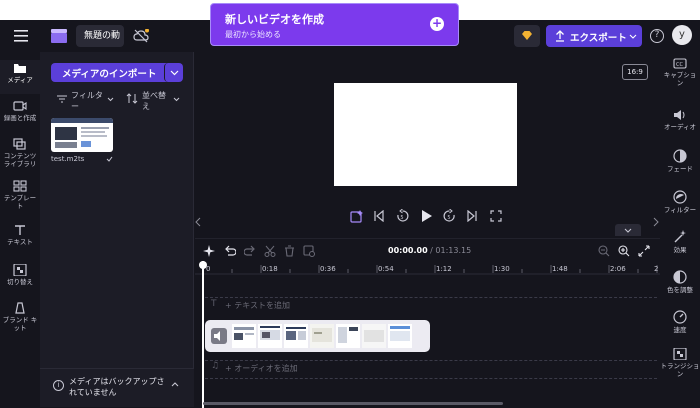 The height and width of the screenshot is (408, 700). What do you see at coordinates (680, 317) in the screenshot?
I see `speed-icon` at bounding box center [680, 317].